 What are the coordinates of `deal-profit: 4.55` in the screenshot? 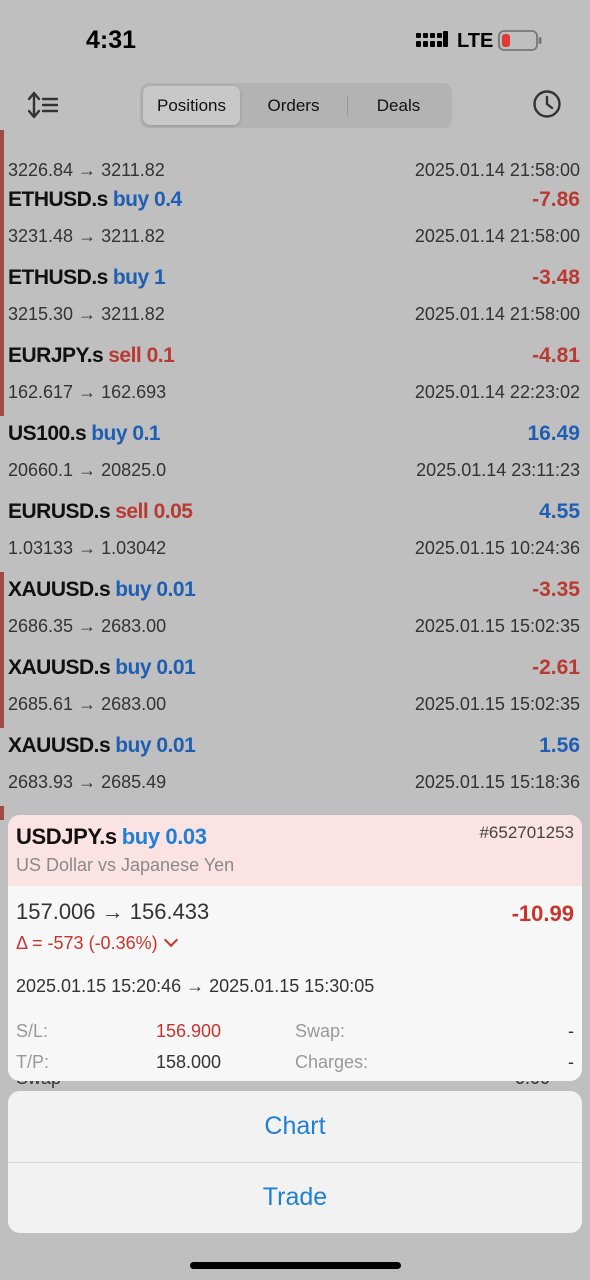 It's located at (559, 511).